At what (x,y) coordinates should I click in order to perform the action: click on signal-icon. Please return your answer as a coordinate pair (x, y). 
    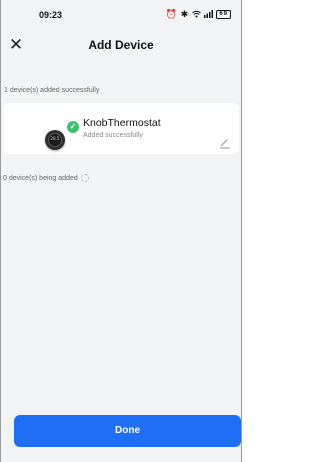
    Looking at the image, I should click on (209, 14).